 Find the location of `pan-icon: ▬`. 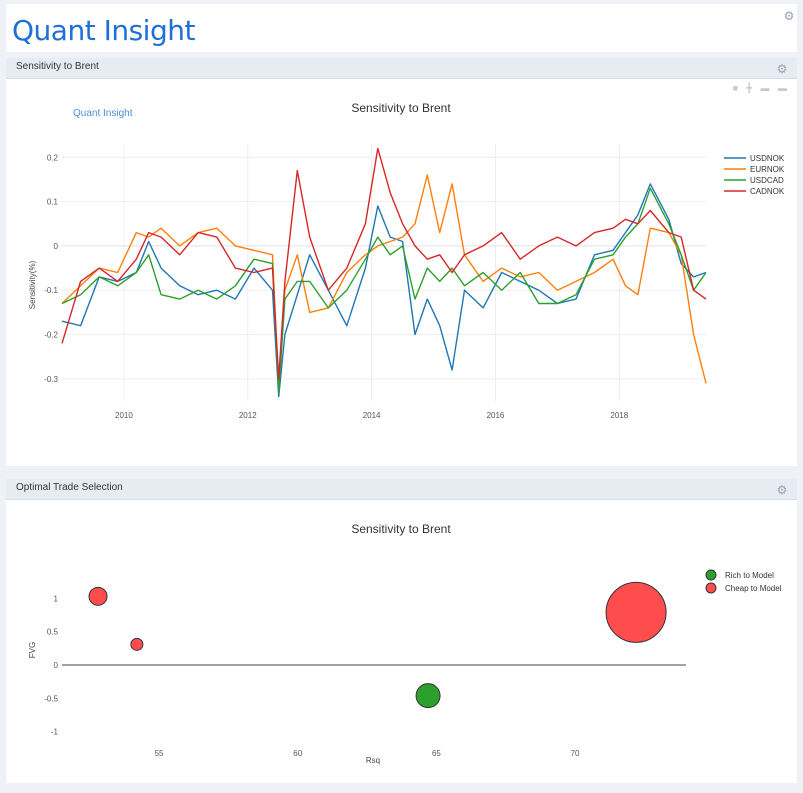

pan-icon: ▬ is located at coordinates (764, 88).